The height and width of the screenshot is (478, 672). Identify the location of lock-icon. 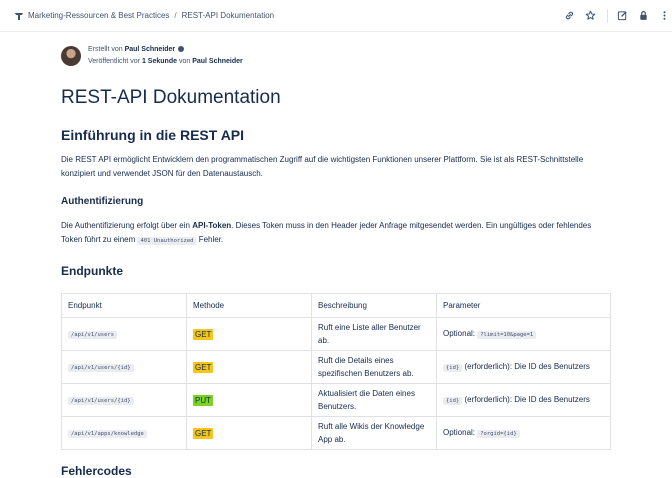
(643, 15).